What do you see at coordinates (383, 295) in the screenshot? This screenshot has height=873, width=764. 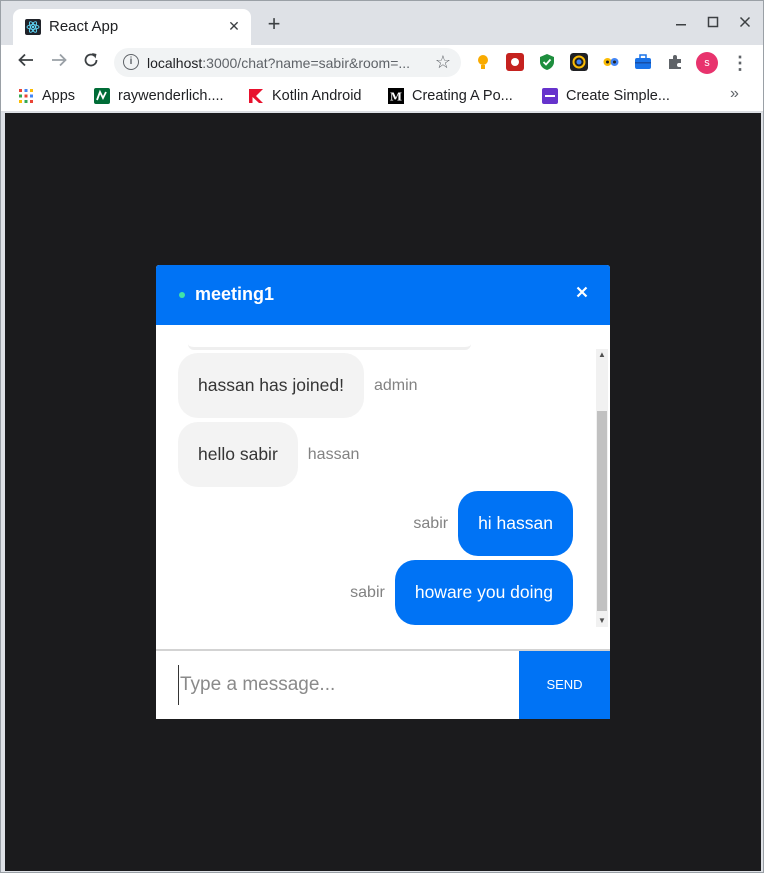 I see `chat-header: meeting1` at bounding box center [383, 295].